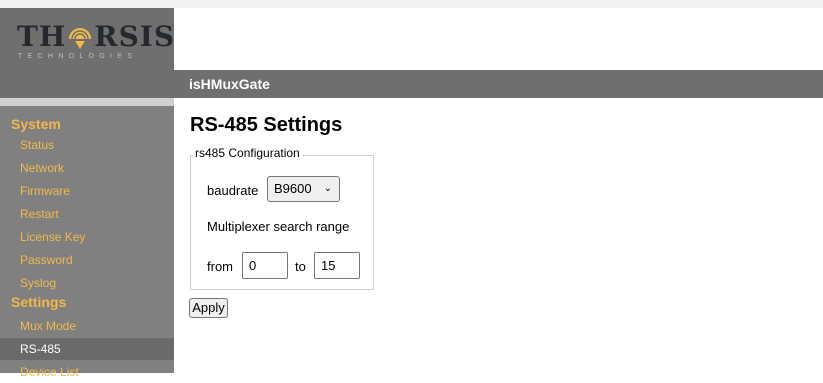  Describe the element at coordinates (87, 214) in the screenshot. I see `sidebar-item-restart: Restart` at that location.